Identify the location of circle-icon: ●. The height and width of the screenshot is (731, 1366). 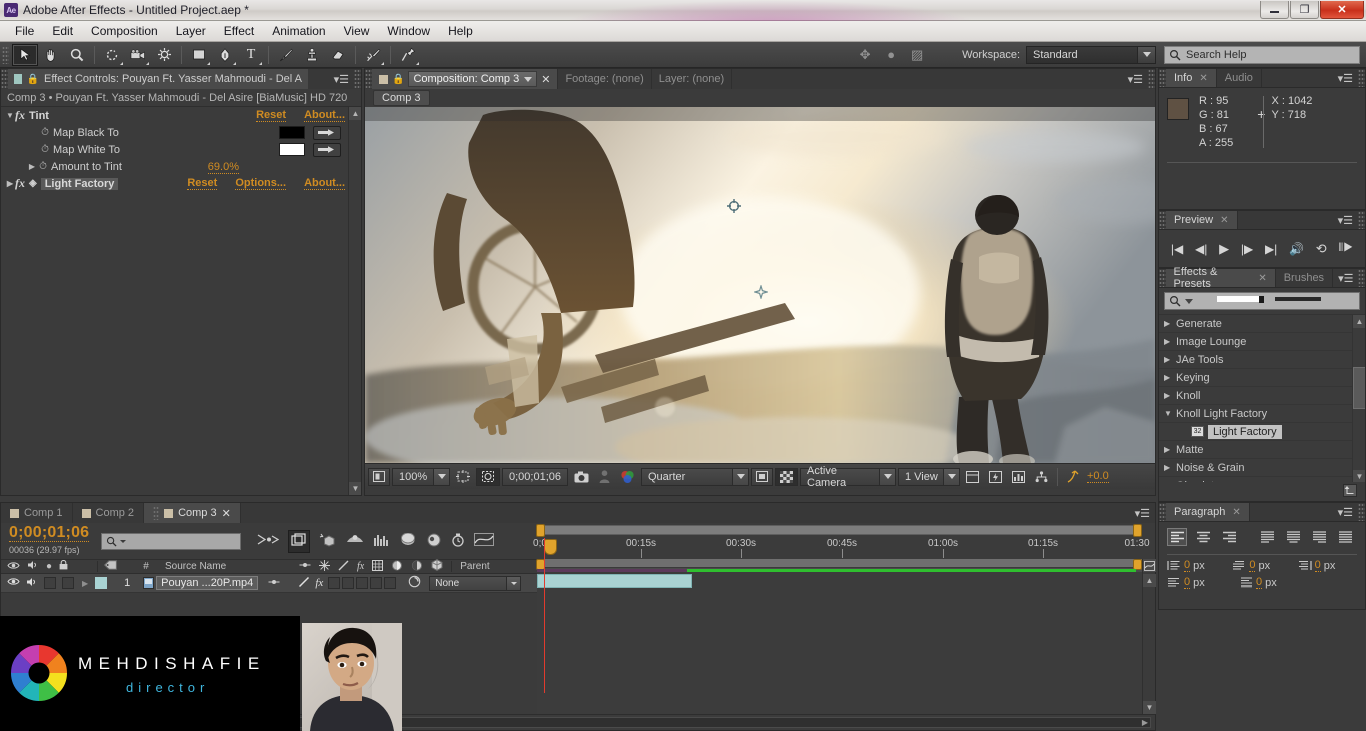
(891, 55).